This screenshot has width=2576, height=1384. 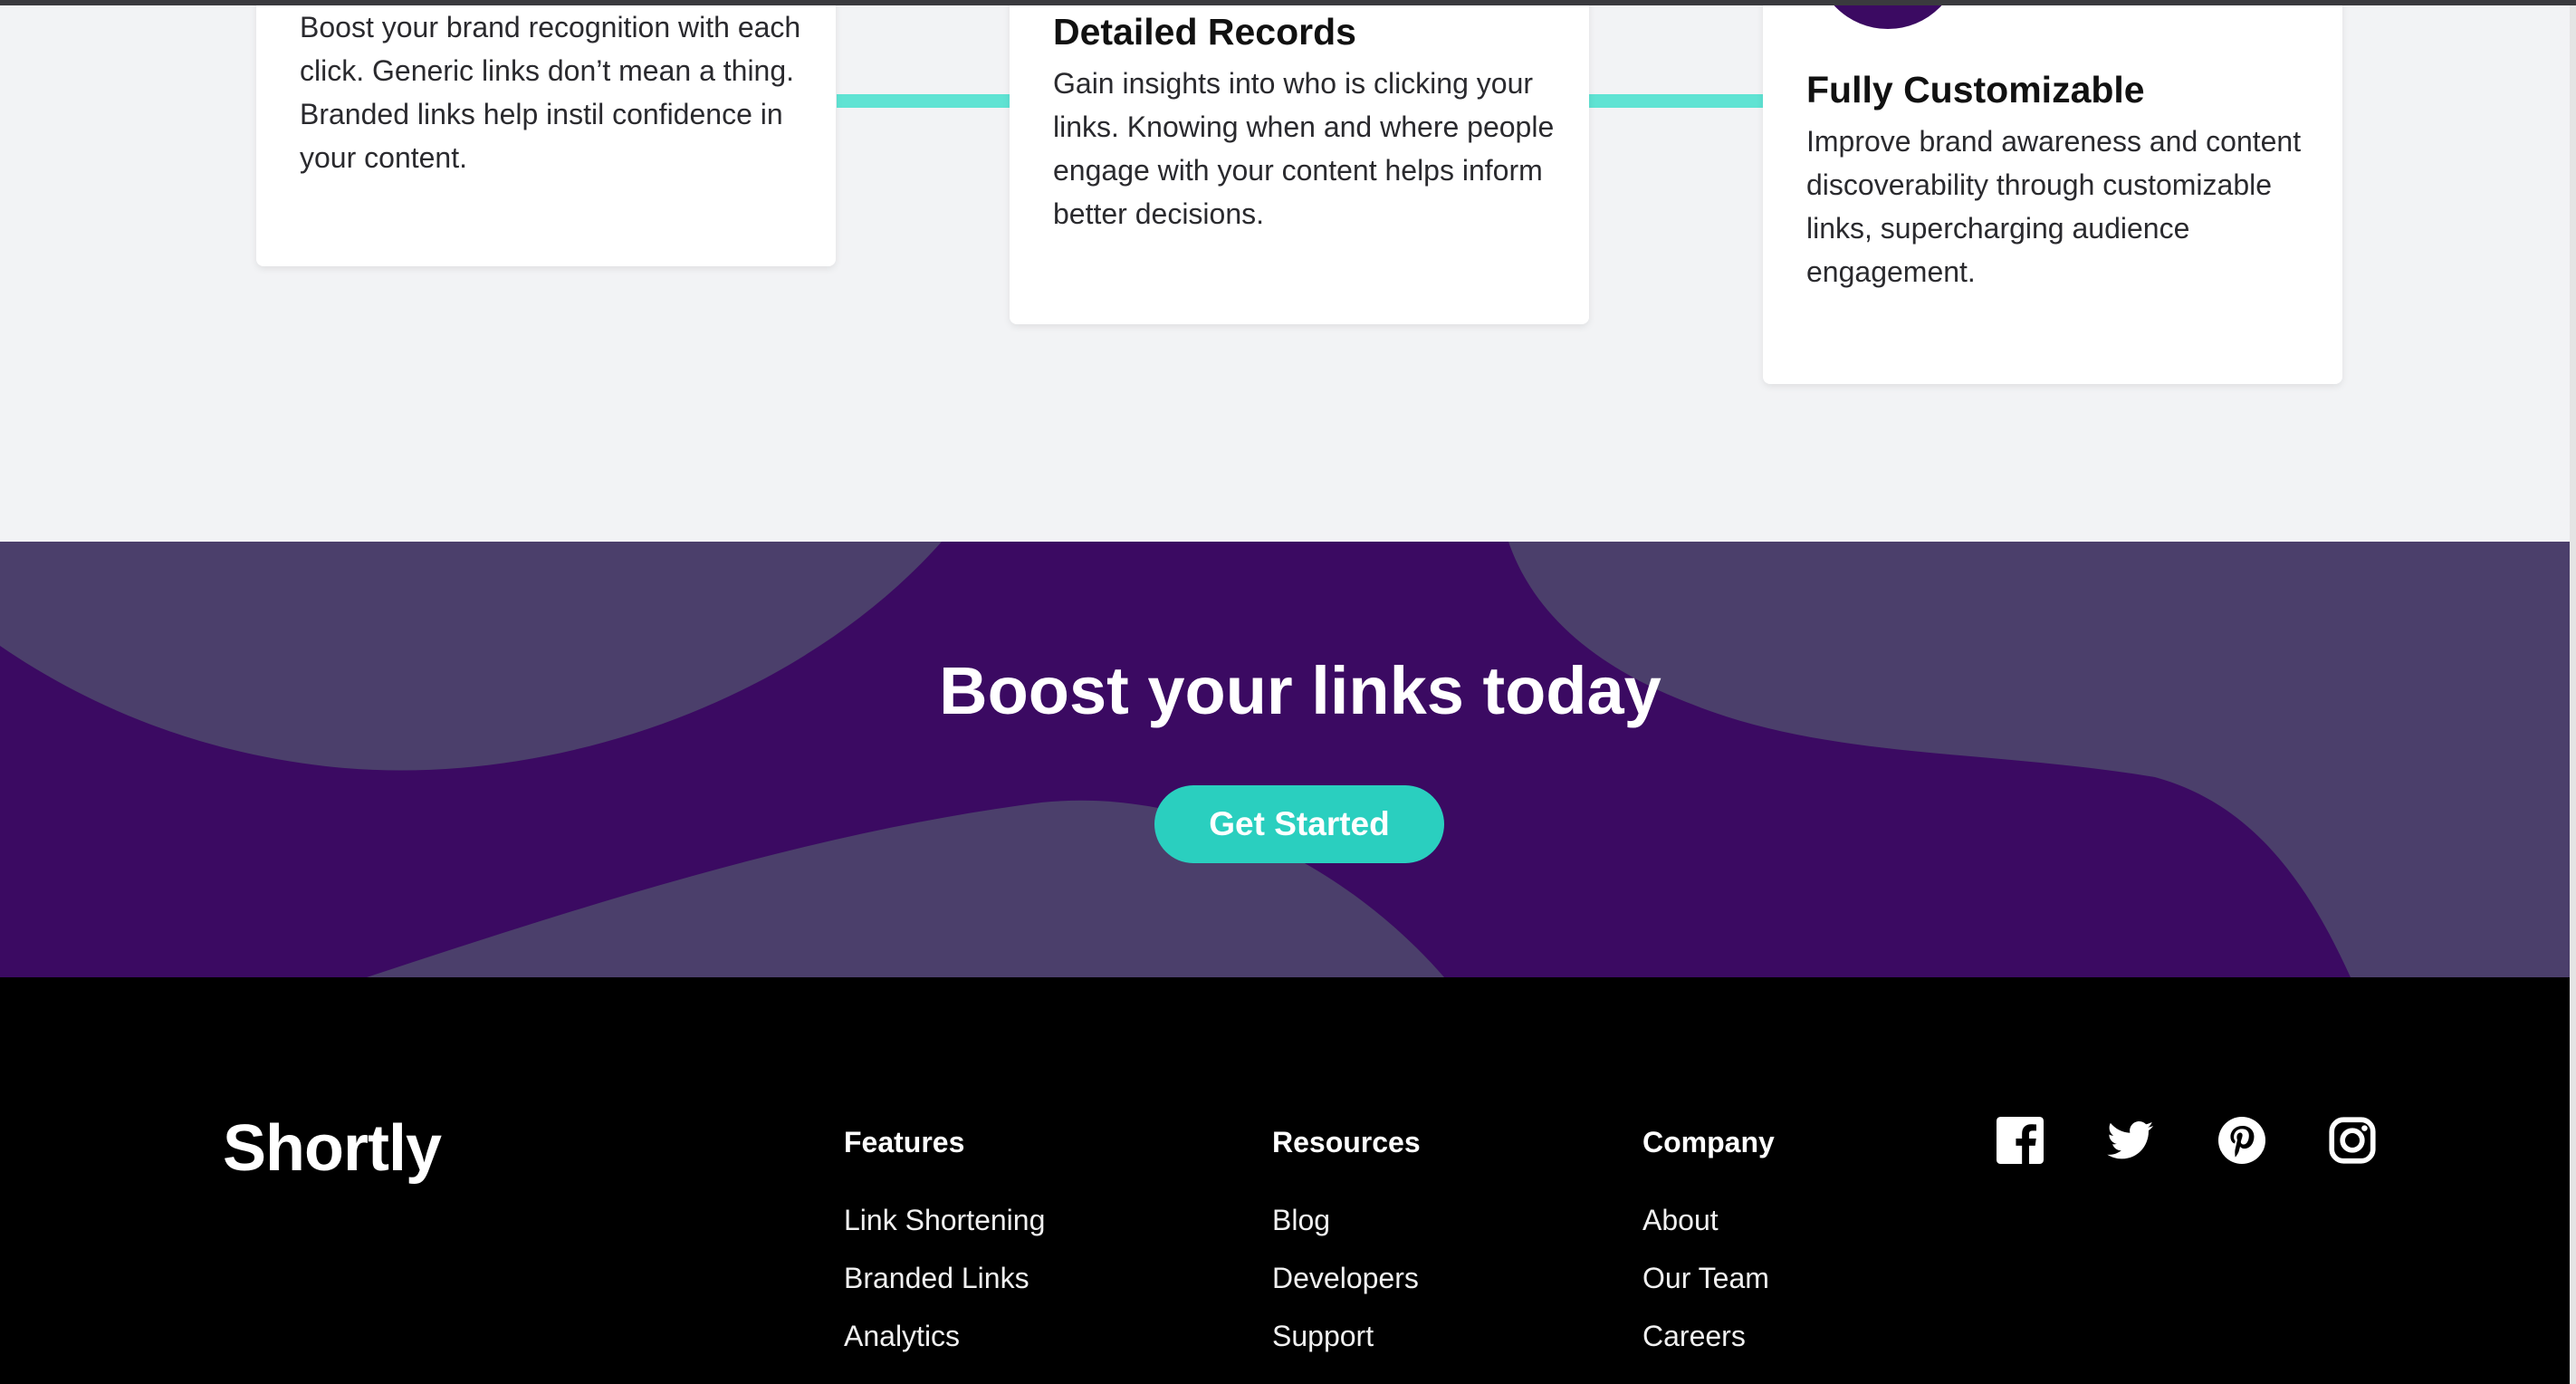 I want to click on feature-card-title: Fully Customizable, so click(x=1975, y=90).